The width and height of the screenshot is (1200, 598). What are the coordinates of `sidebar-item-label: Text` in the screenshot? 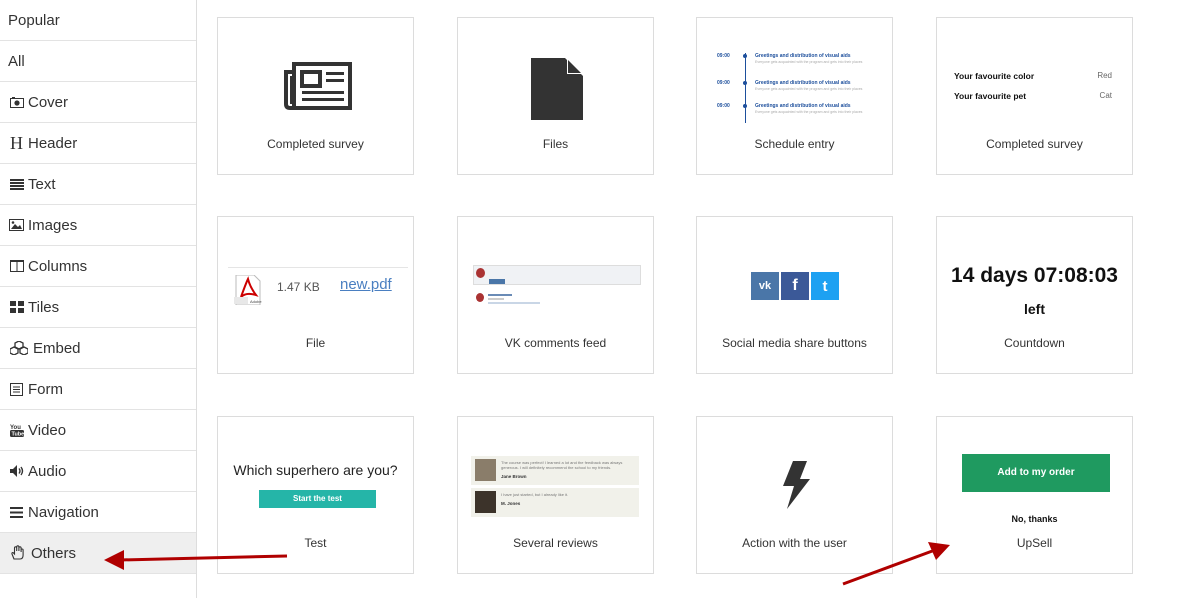 It's located at (42, 184).